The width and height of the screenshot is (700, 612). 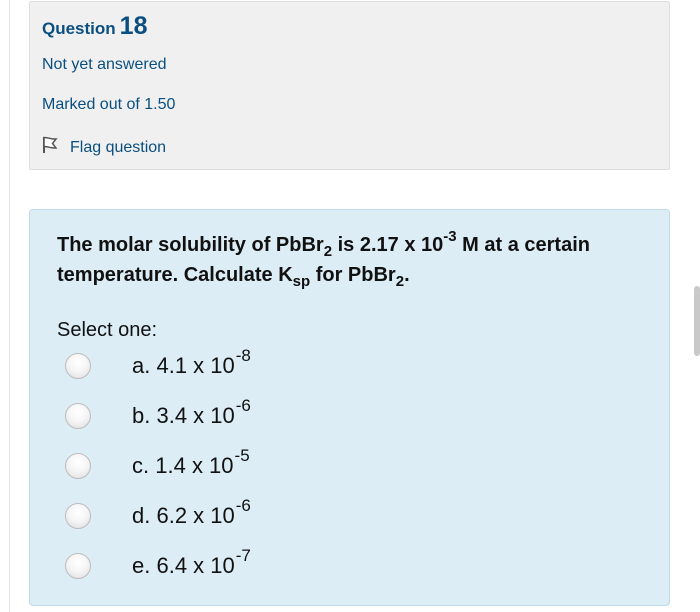 What do you see at coordinates (104, 64) in the screenshot?
I see `answer-status: Not yet answered` at bounding box center [104, 64].